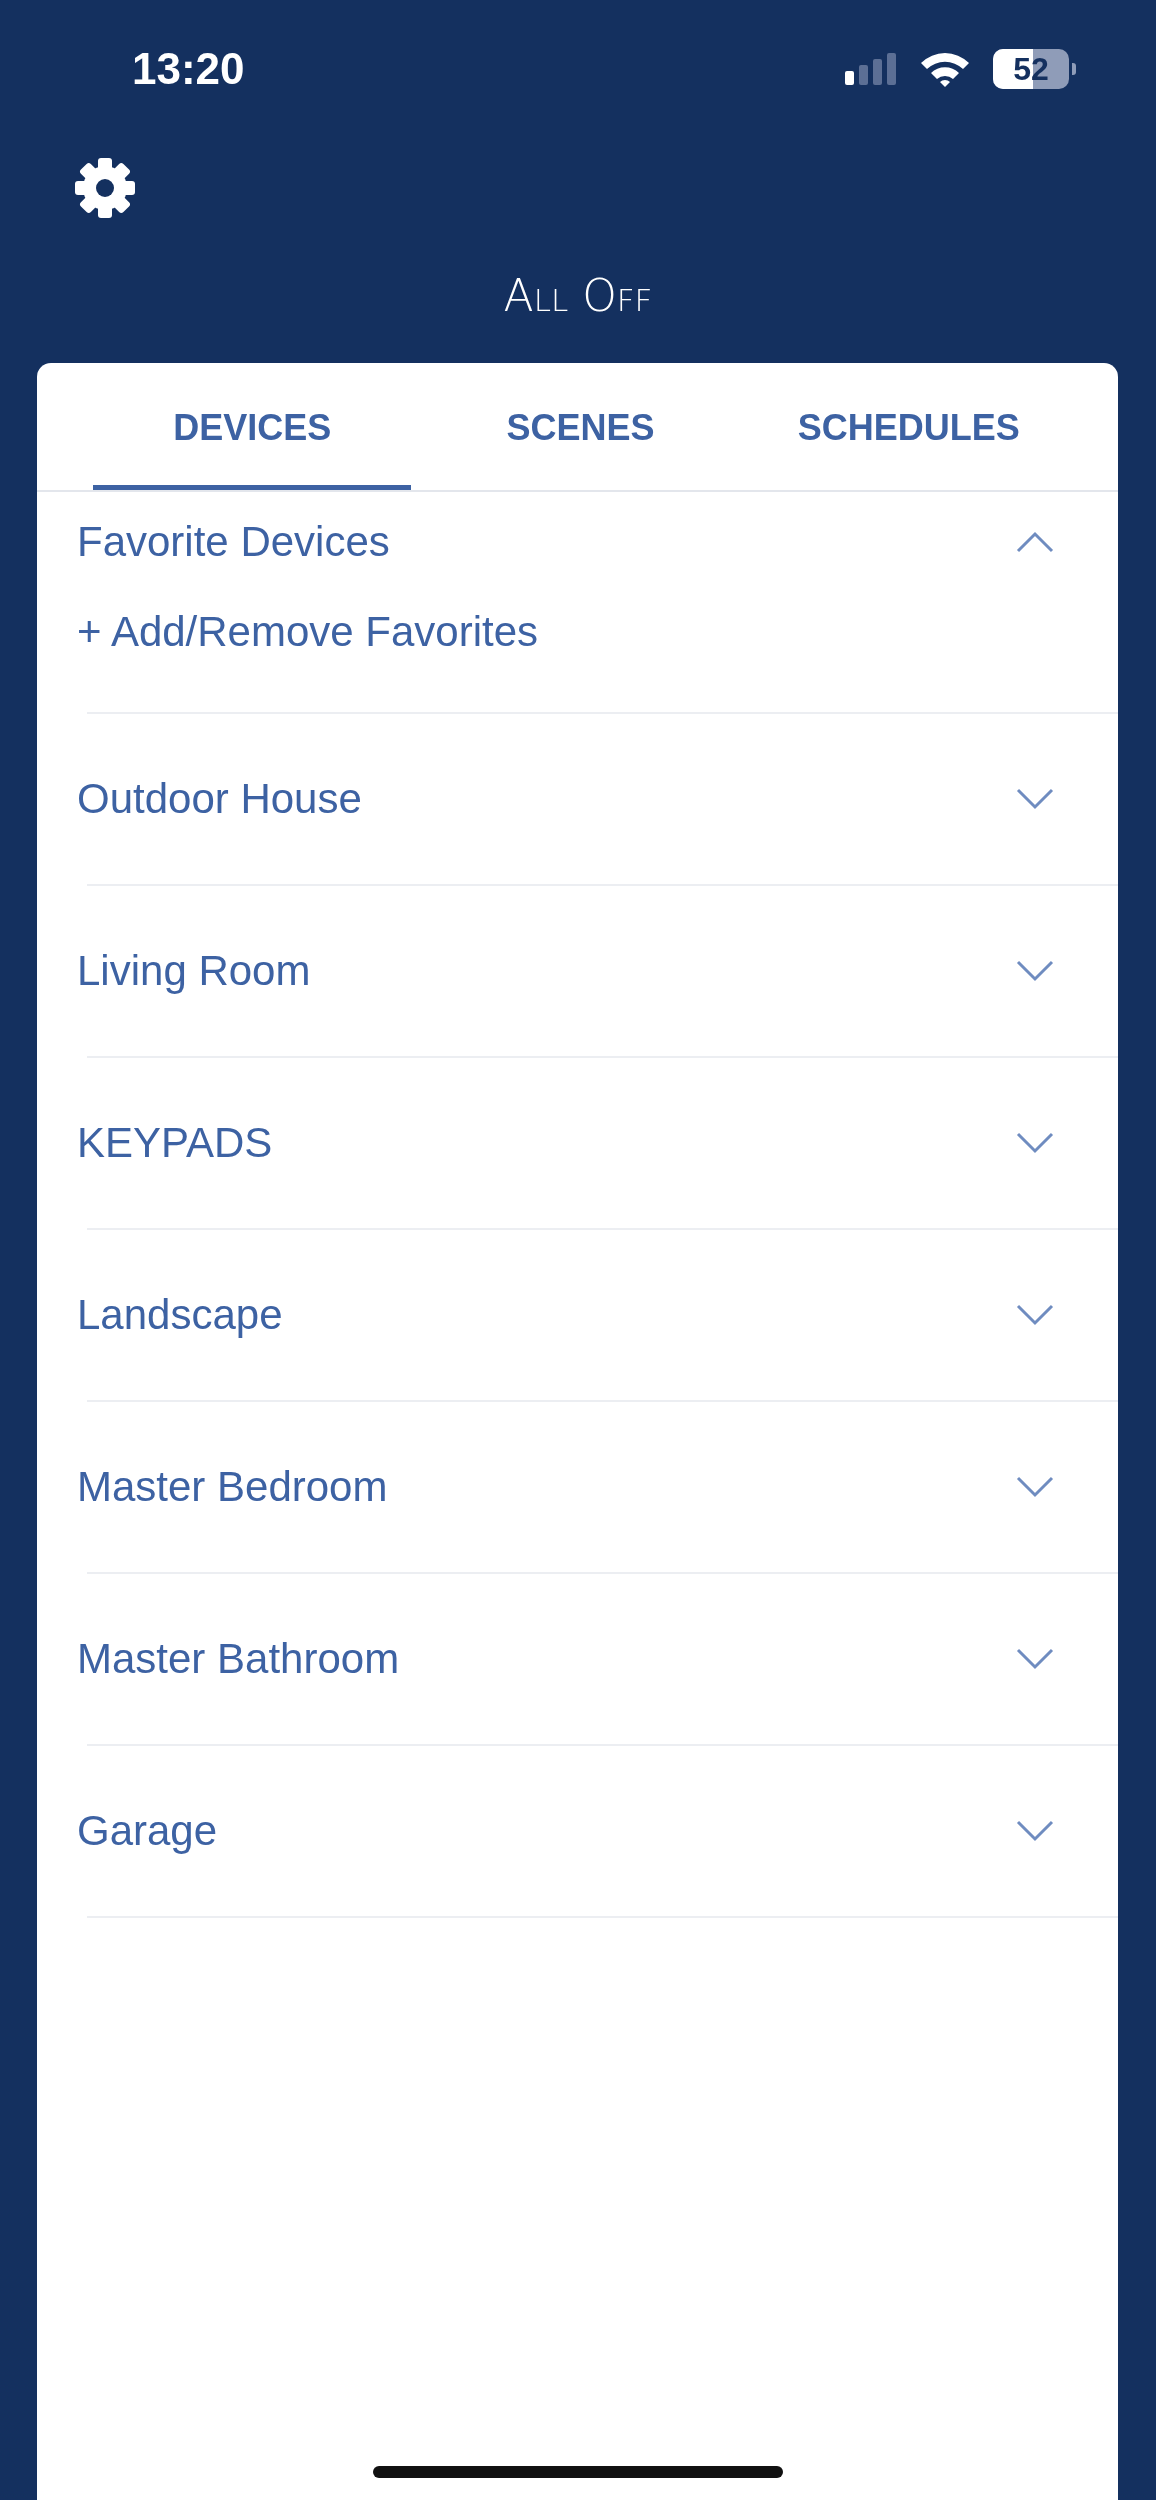 The image size is (1156, 2500). Describe the element at coordinates (180, 1315) in the screenshot. I see `section-title: Landscape` at that location.